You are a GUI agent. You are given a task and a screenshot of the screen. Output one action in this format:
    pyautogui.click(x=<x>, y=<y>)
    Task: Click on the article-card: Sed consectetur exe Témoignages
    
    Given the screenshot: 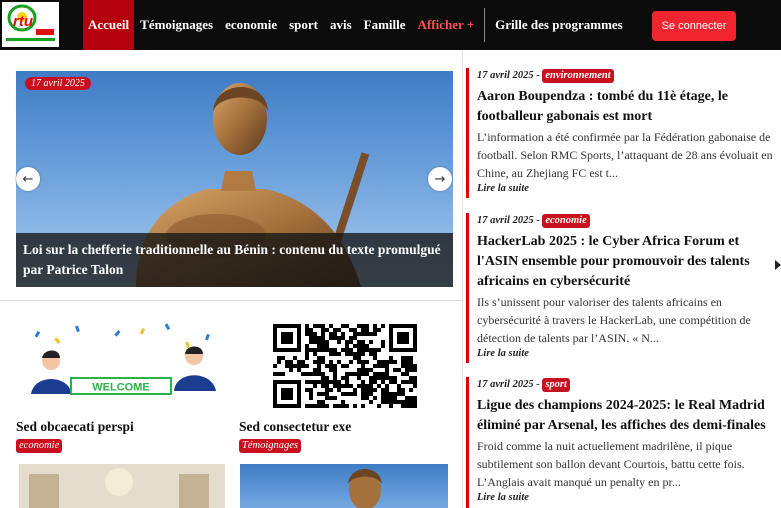 What is the action you would take?
    pyautogui.click(x=344, y=384)
    